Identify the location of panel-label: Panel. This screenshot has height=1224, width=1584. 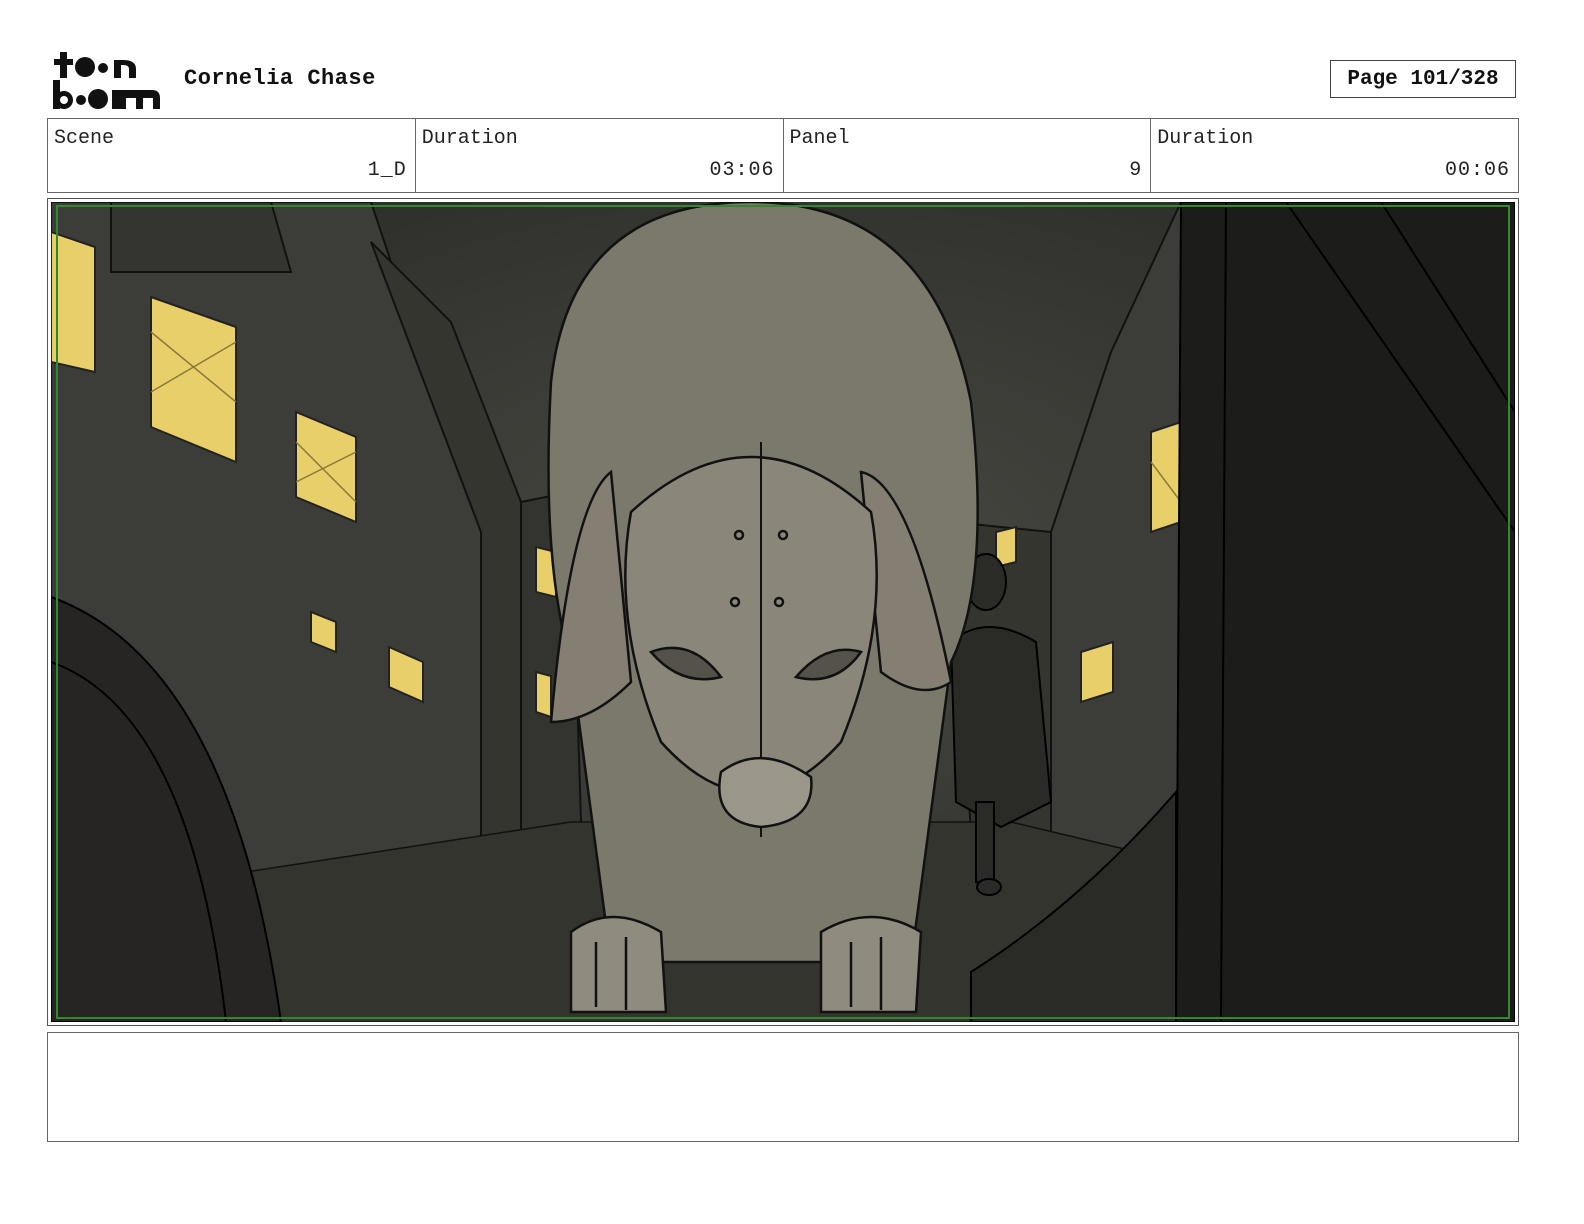
(819, 138).